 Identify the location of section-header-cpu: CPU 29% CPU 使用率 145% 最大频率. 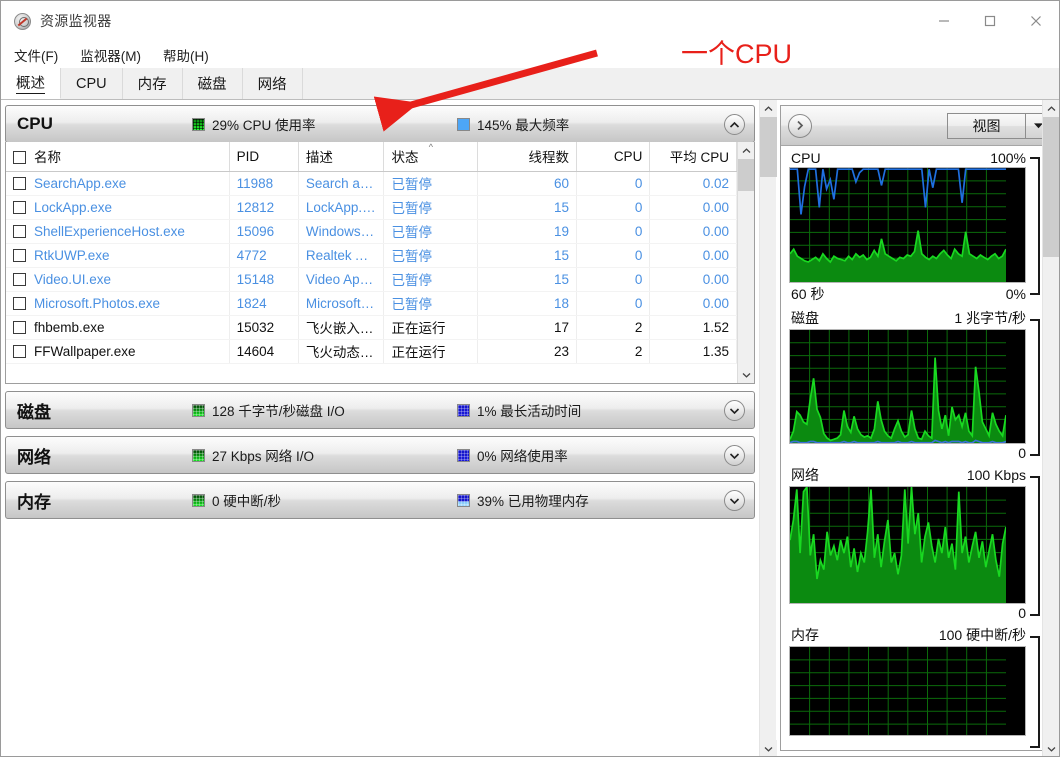
(380, 124).